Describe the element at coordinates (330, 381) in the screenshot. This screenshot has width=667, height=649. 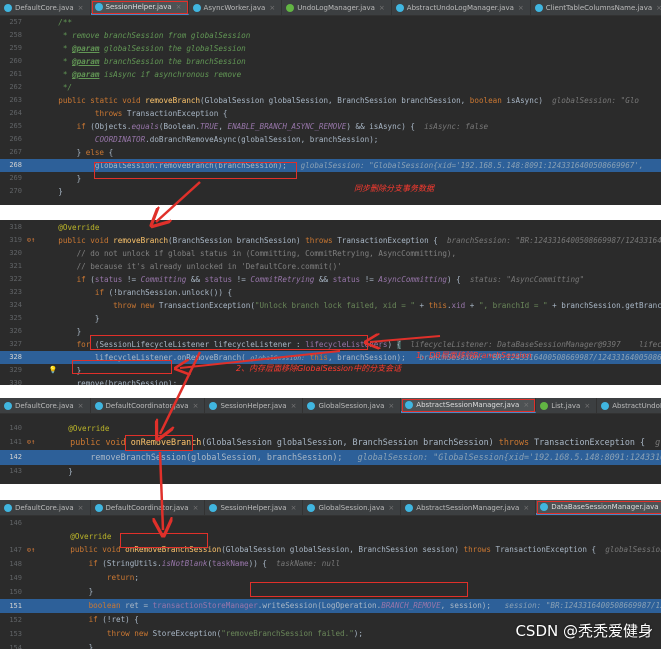
I see `code-line: 330 remove(branchSession);` at that location.